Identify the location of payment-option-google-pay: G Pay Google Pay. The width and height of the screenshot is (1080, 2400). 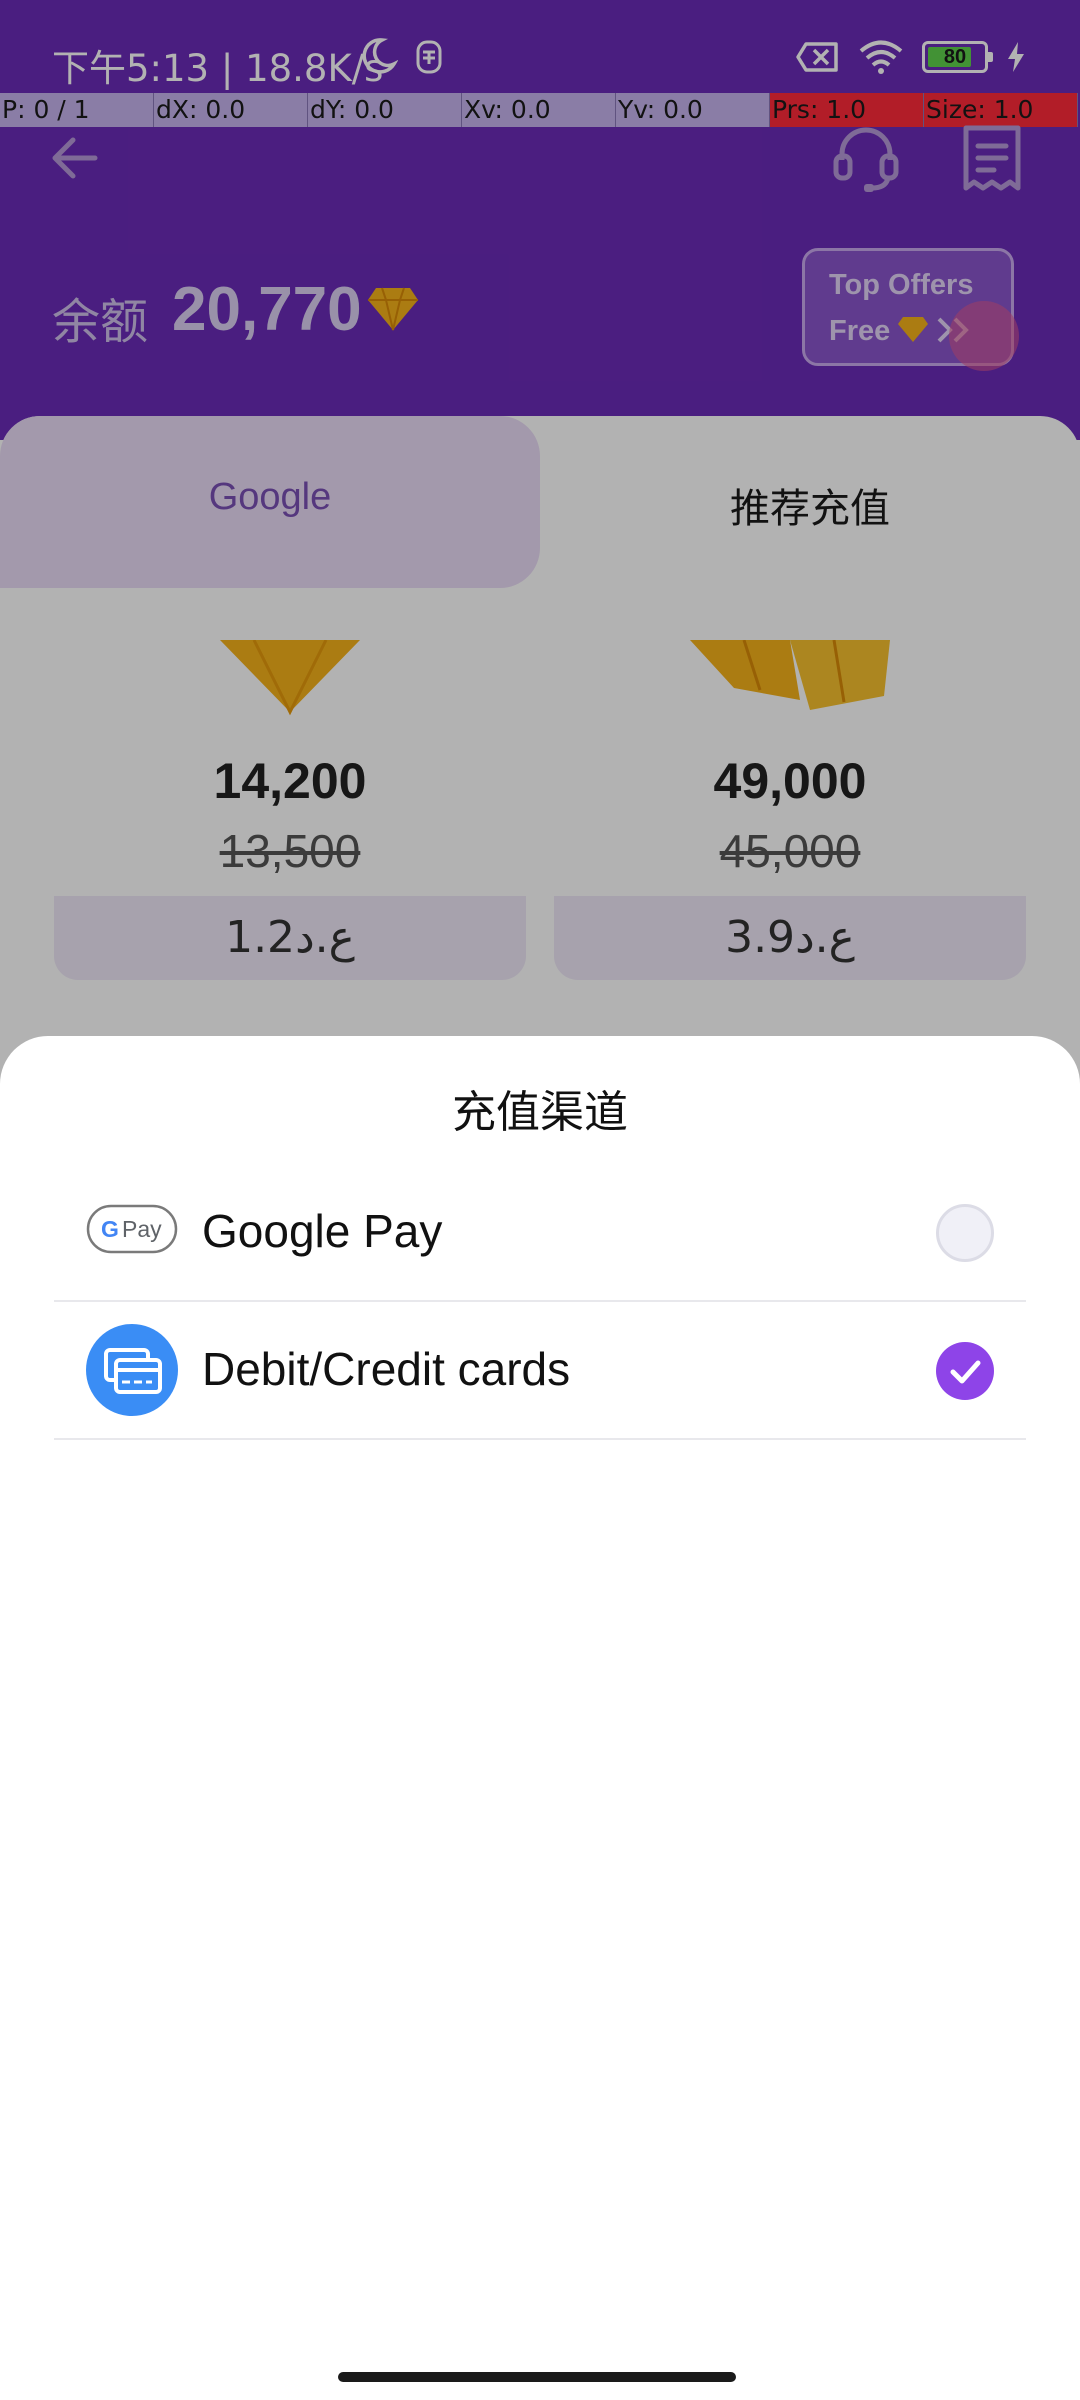
(540, 1233).